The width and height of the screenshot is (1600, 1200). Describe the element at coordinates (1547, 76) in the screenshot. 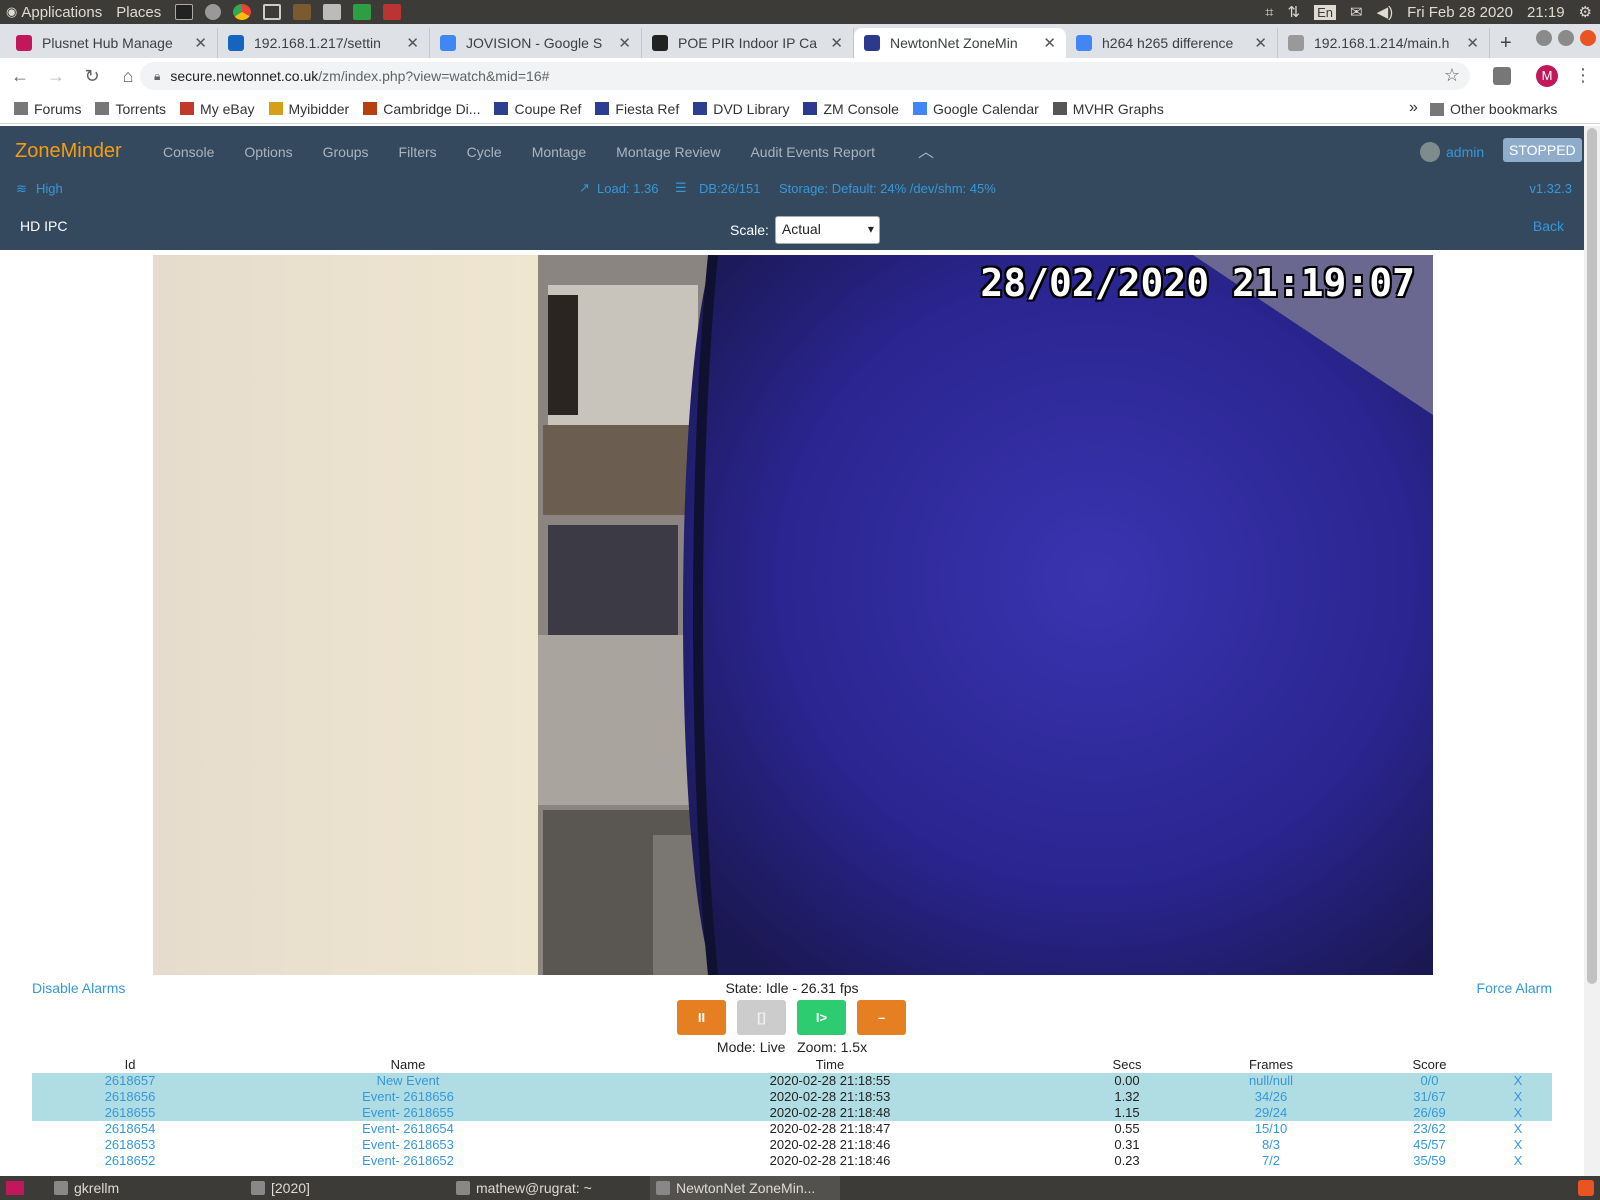

I see `profile-avatar: M` at that location.